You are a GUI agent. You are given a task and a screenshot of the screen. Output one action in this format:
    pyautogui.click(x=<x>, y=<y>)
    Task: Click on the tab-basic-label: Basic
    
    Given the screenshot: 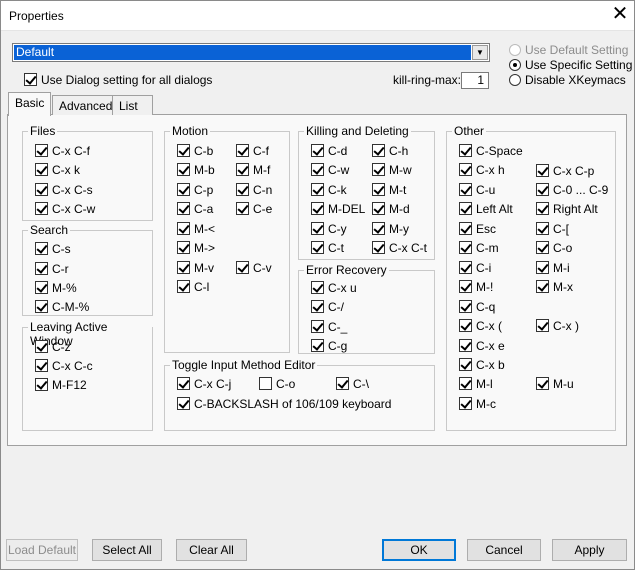 What is the action you would take?
    pyautogui.click(x=30, y=103)
    